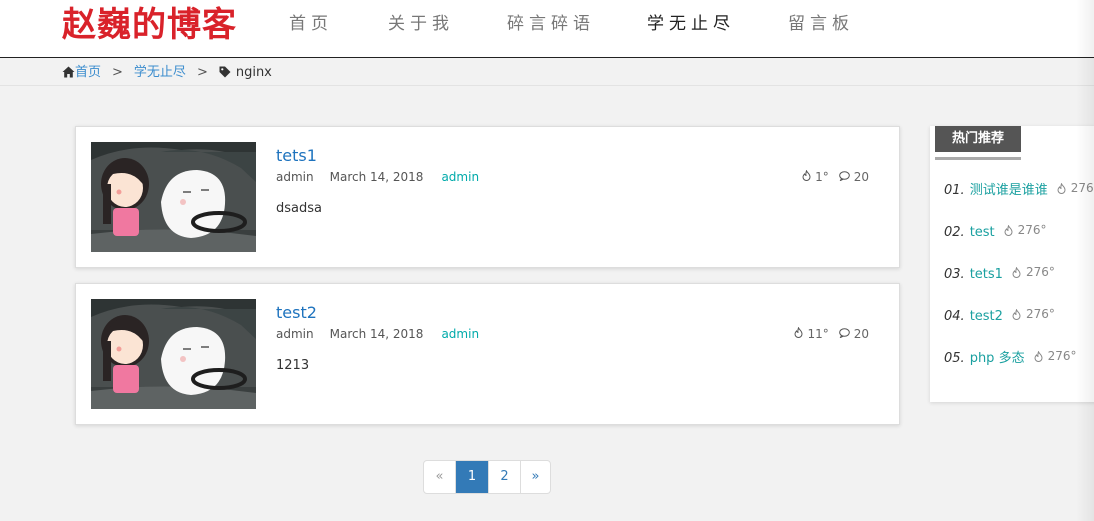 The width and height of the screenshot is (1094, 521). Describe the element at coordinates (1019, 325) in the screenshot. I see `hot-list-item: 04. test2 276°` at that location.